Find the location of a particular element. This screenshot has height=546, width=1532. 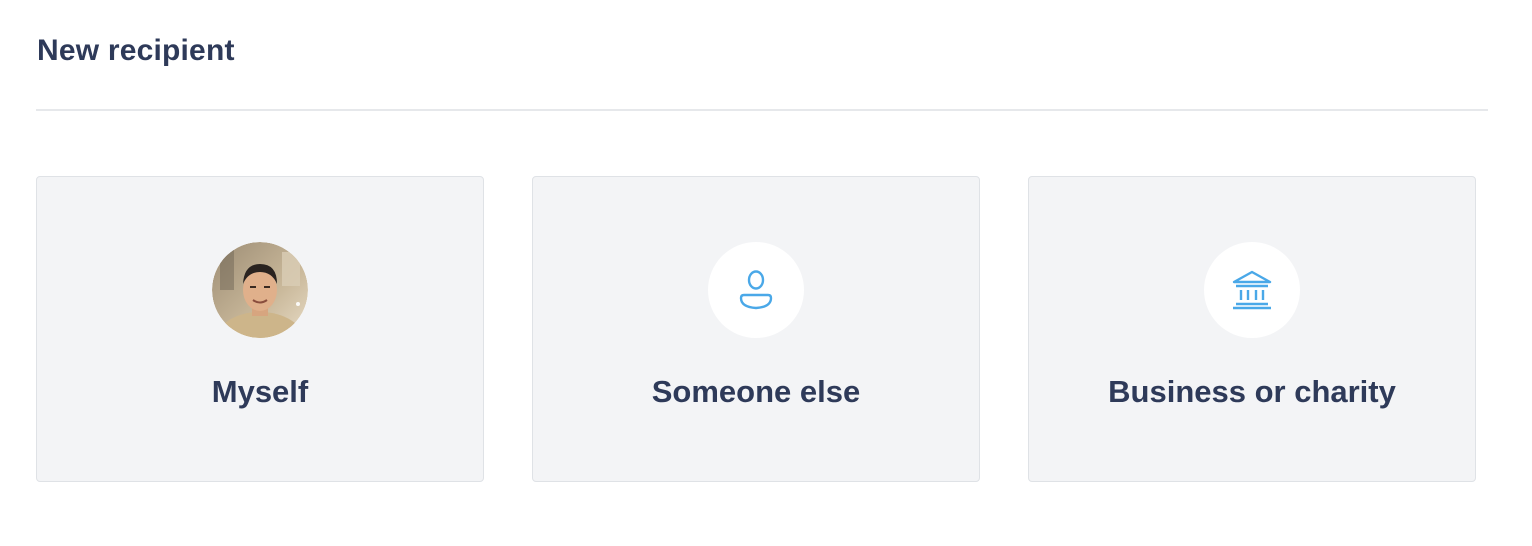

option-label: Business or charity is located at coordinates (1252, 391).